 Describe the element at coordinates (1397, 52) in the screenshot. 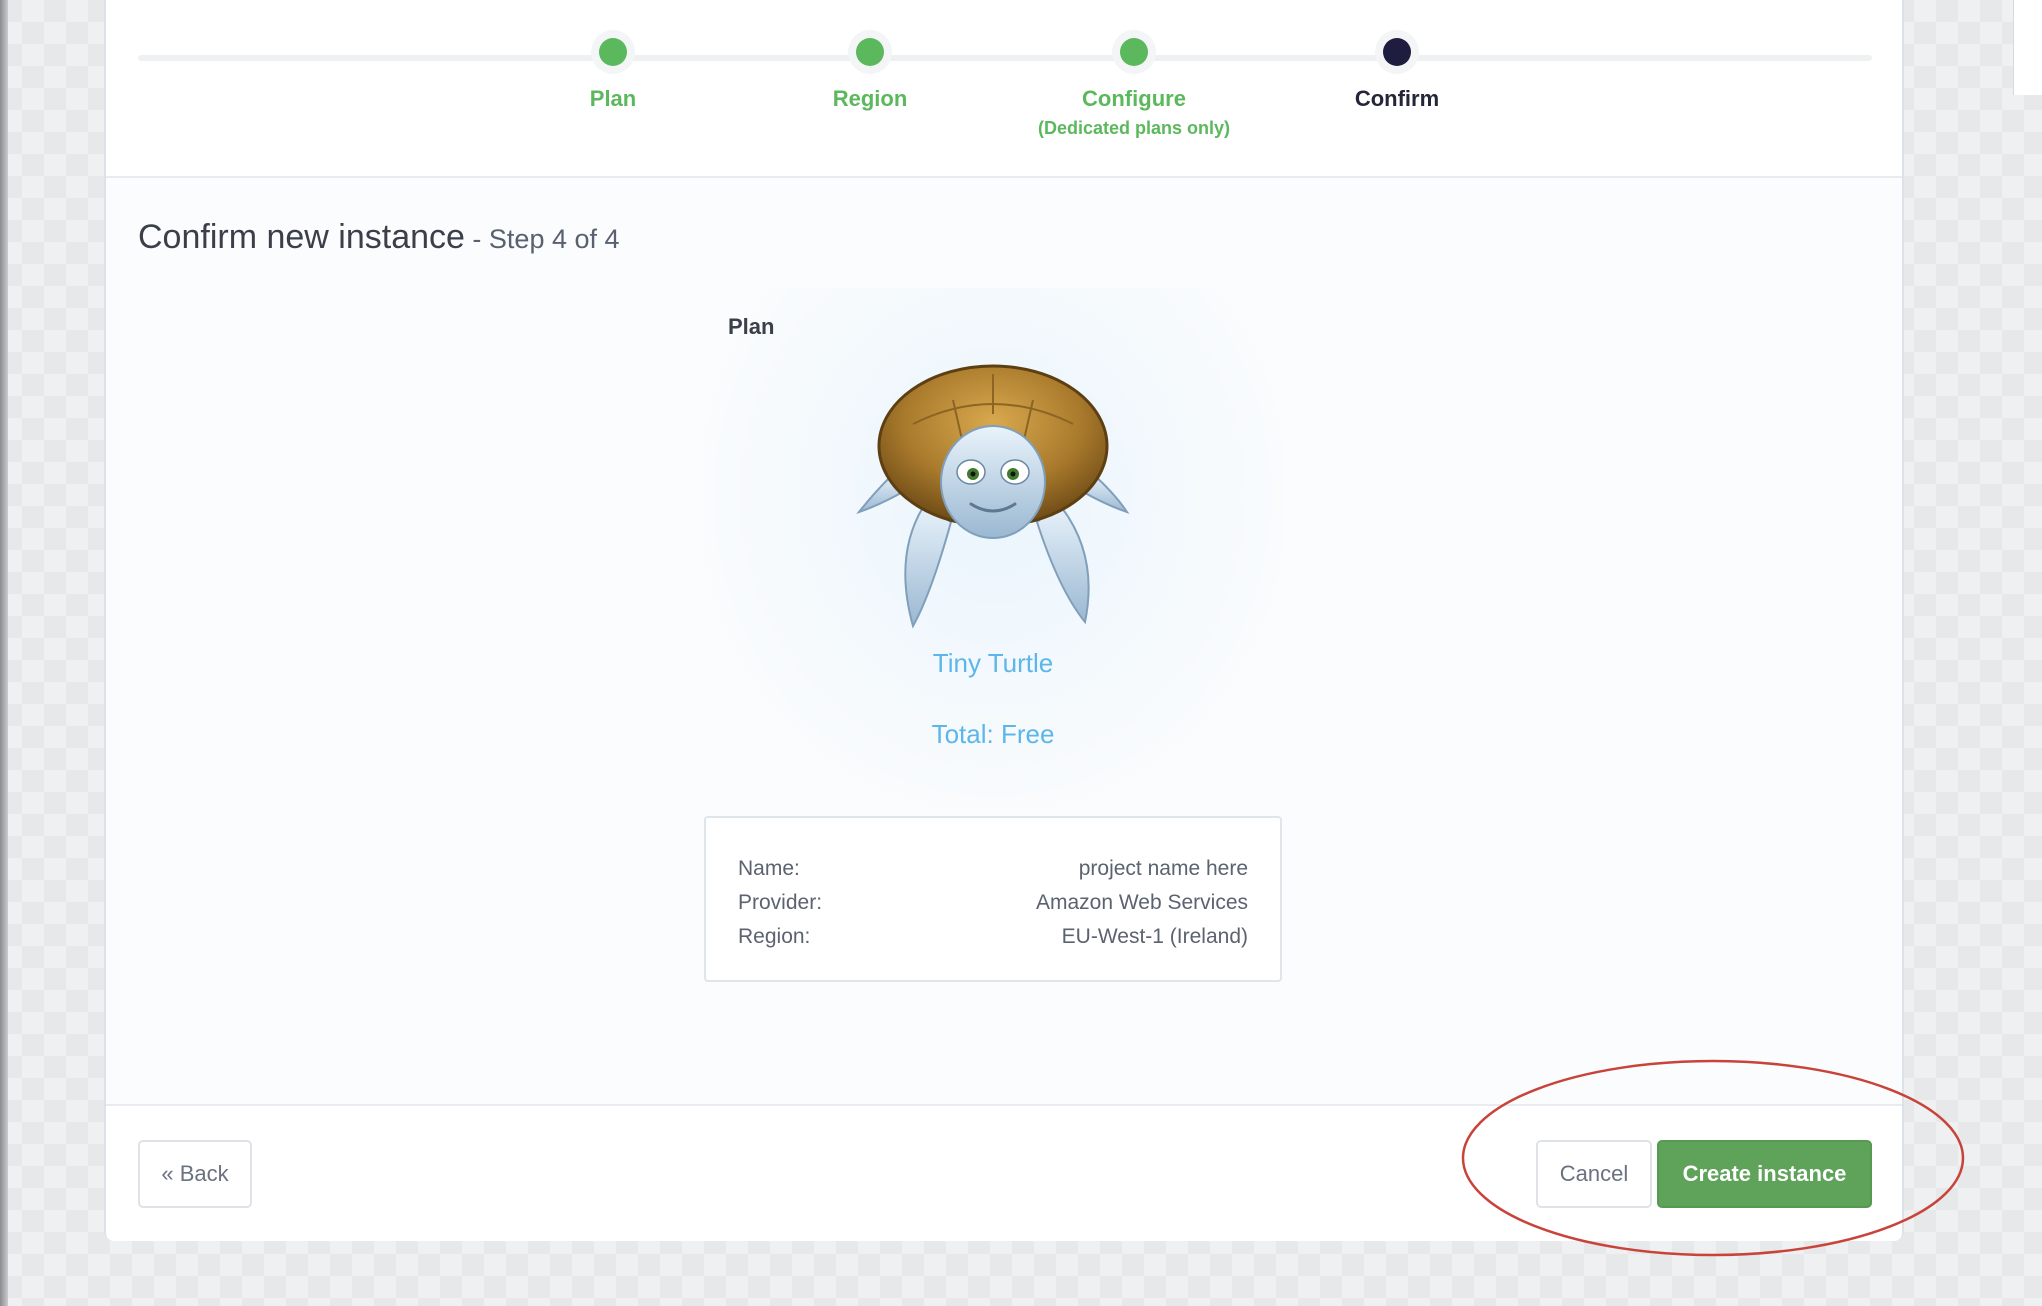

I see `step-confirm-dot` at that location.